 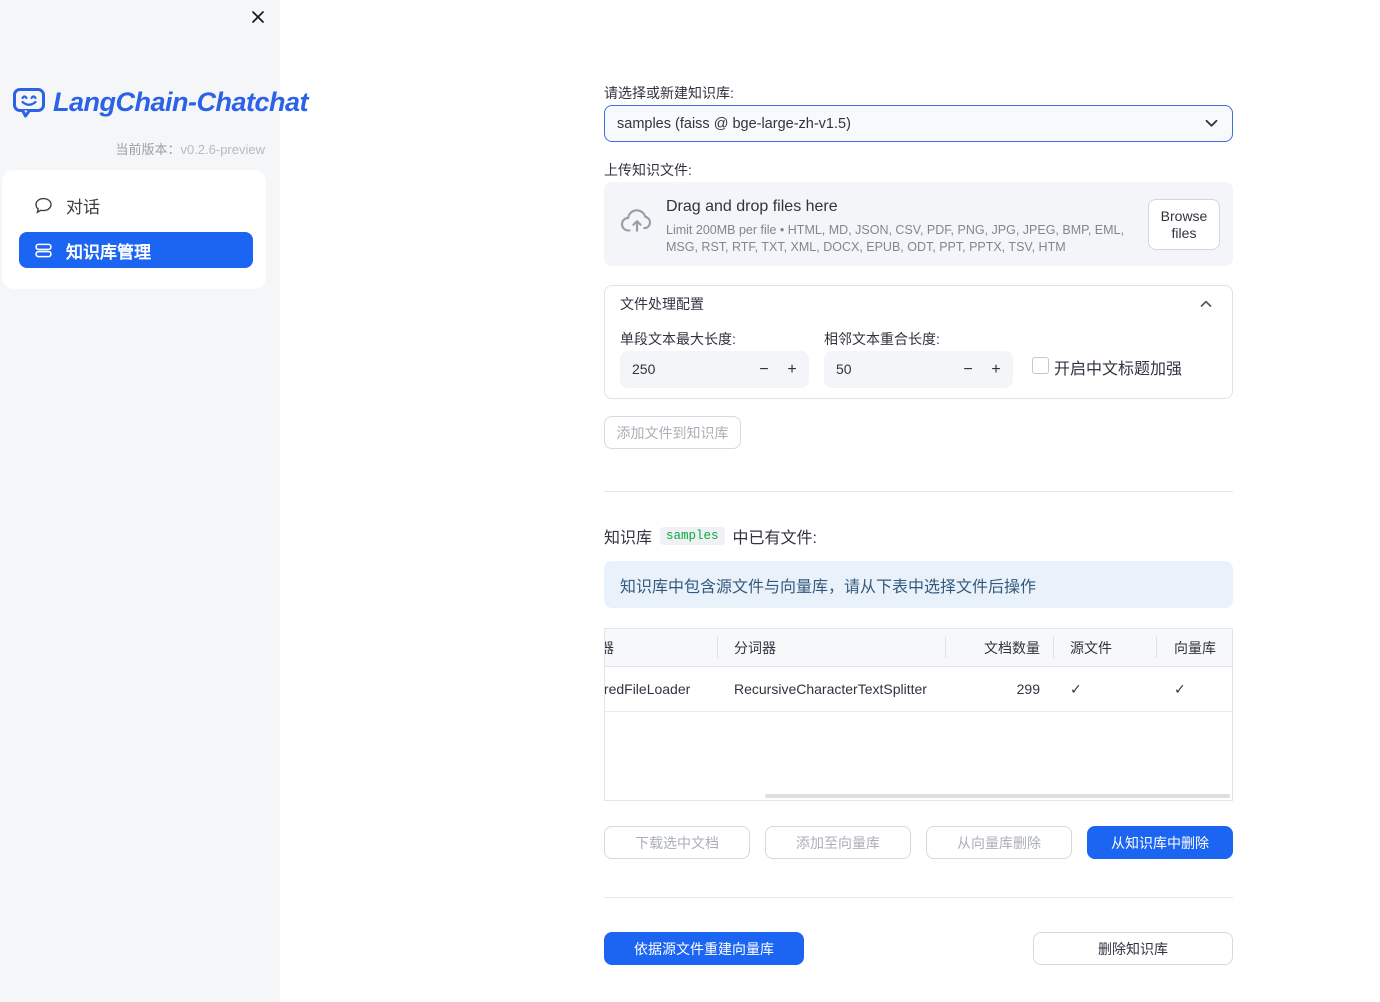 I want to click on cloud-upload-icon, so click(x=637, y=223).